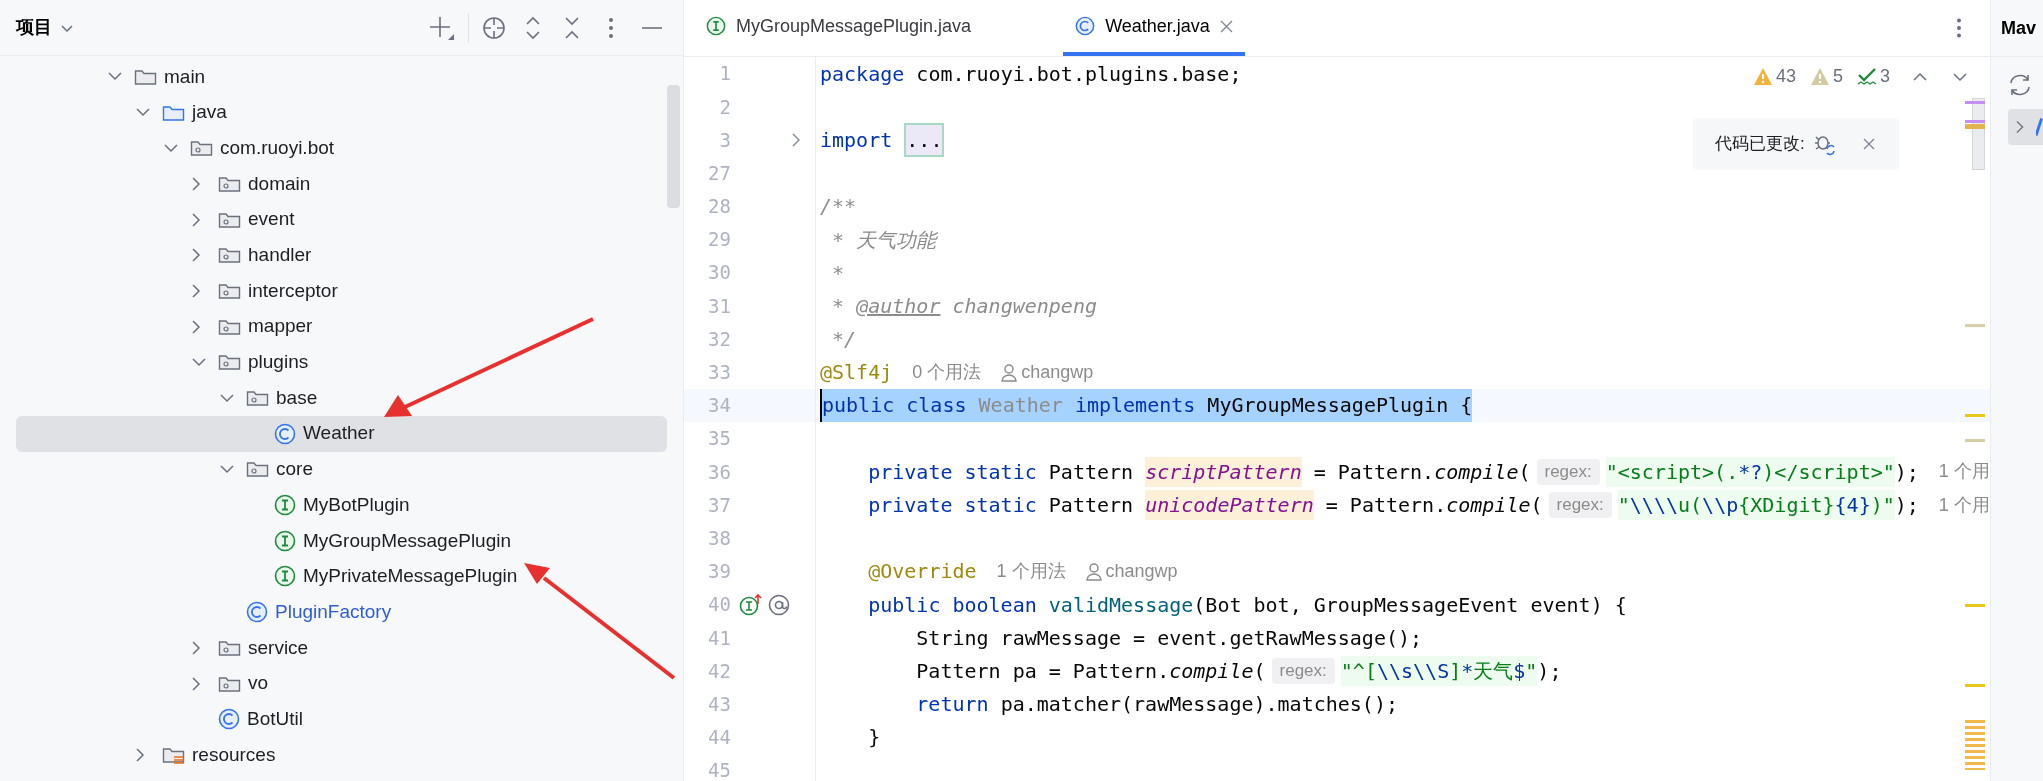 Image resolution: width=2043 pixels, height=781 pixels. I want to click on tree-item: MyBotPlugin, so click(341, 505).